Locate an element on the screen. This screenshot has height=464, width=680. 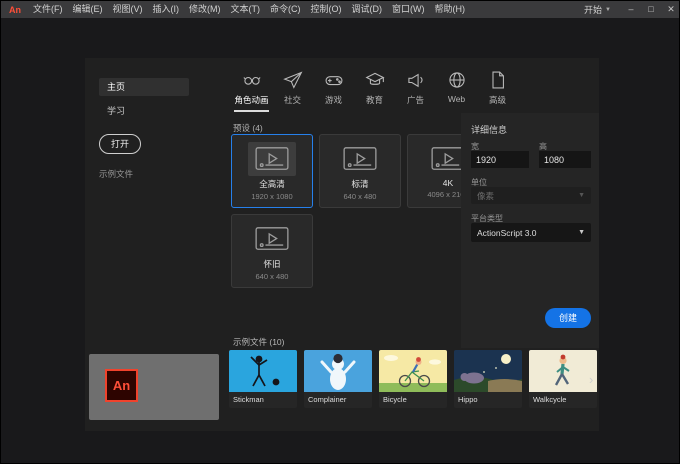
preset-dims: 1920 x 1080 is located at coordinates (272, 196).